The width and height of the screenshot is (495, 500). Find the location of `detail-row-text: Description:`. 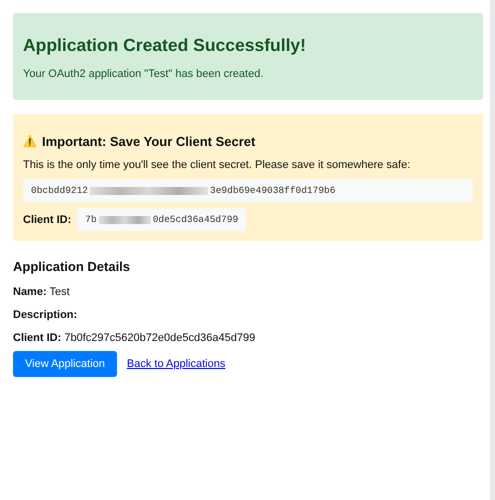

detail-row-text: Description: is located at coordinates (45, 315).